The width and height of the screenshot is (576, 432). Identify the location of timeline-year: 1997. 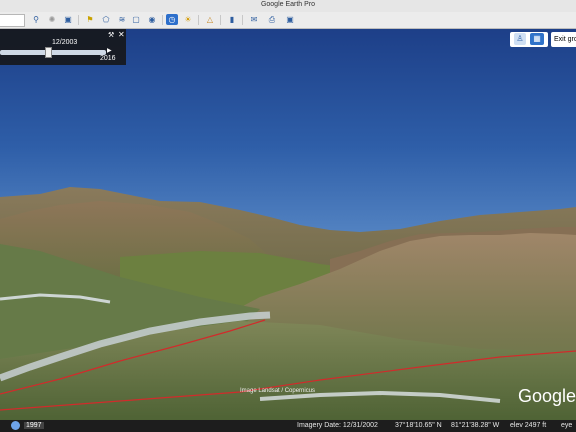
(34, 425).